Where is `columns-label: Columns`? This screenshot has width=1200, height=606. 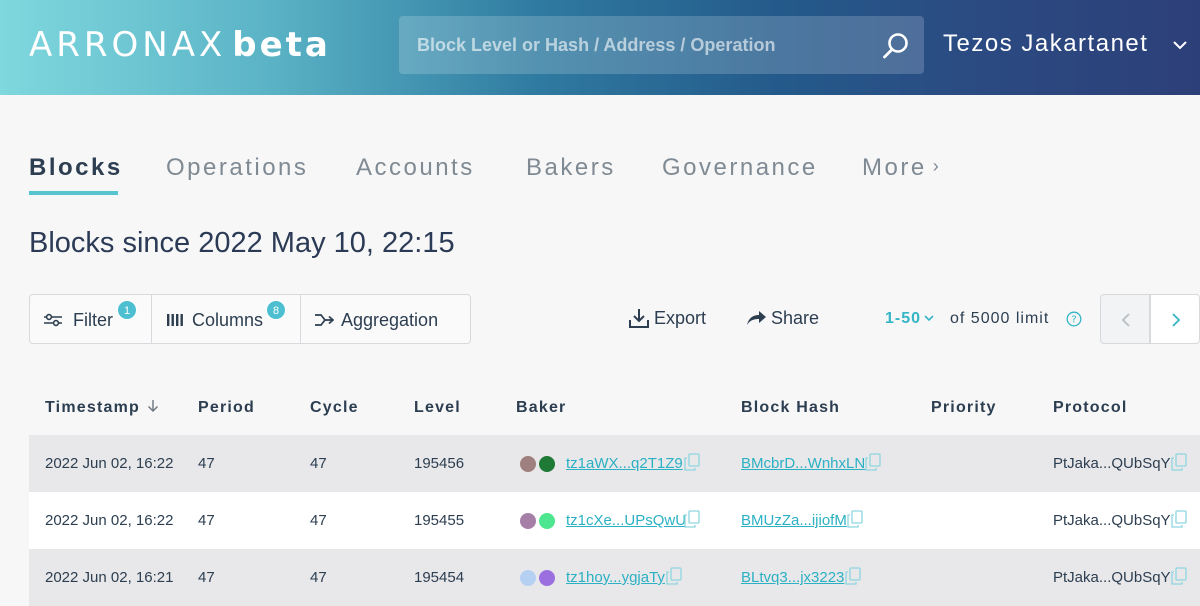
columns-label: Columns is located at coordinates (228, 320).